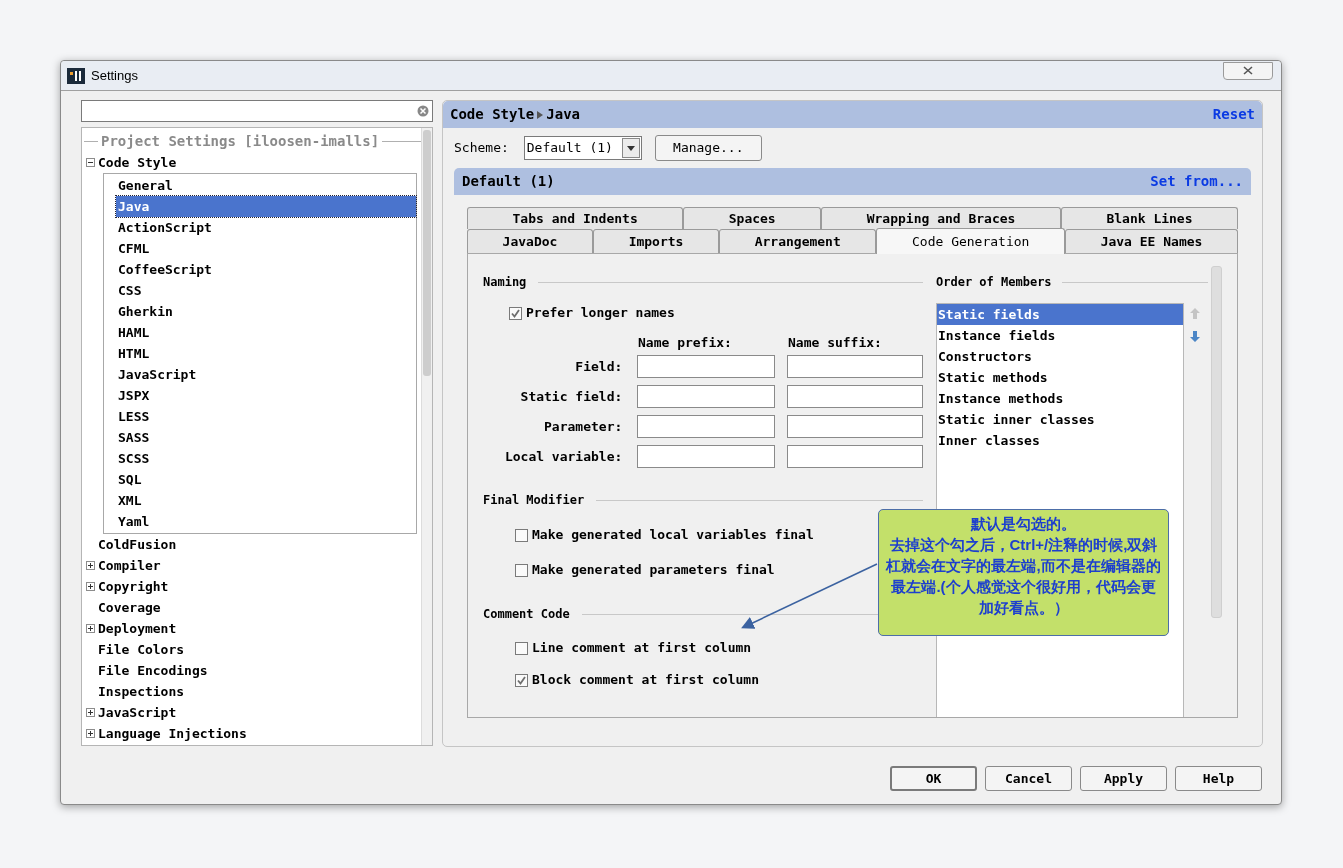 This screenshot has height=868, width=1343. What do you see at coordinates (257, 111) in the screenshot?
I see `search-field` at bounding box center [257, 111].